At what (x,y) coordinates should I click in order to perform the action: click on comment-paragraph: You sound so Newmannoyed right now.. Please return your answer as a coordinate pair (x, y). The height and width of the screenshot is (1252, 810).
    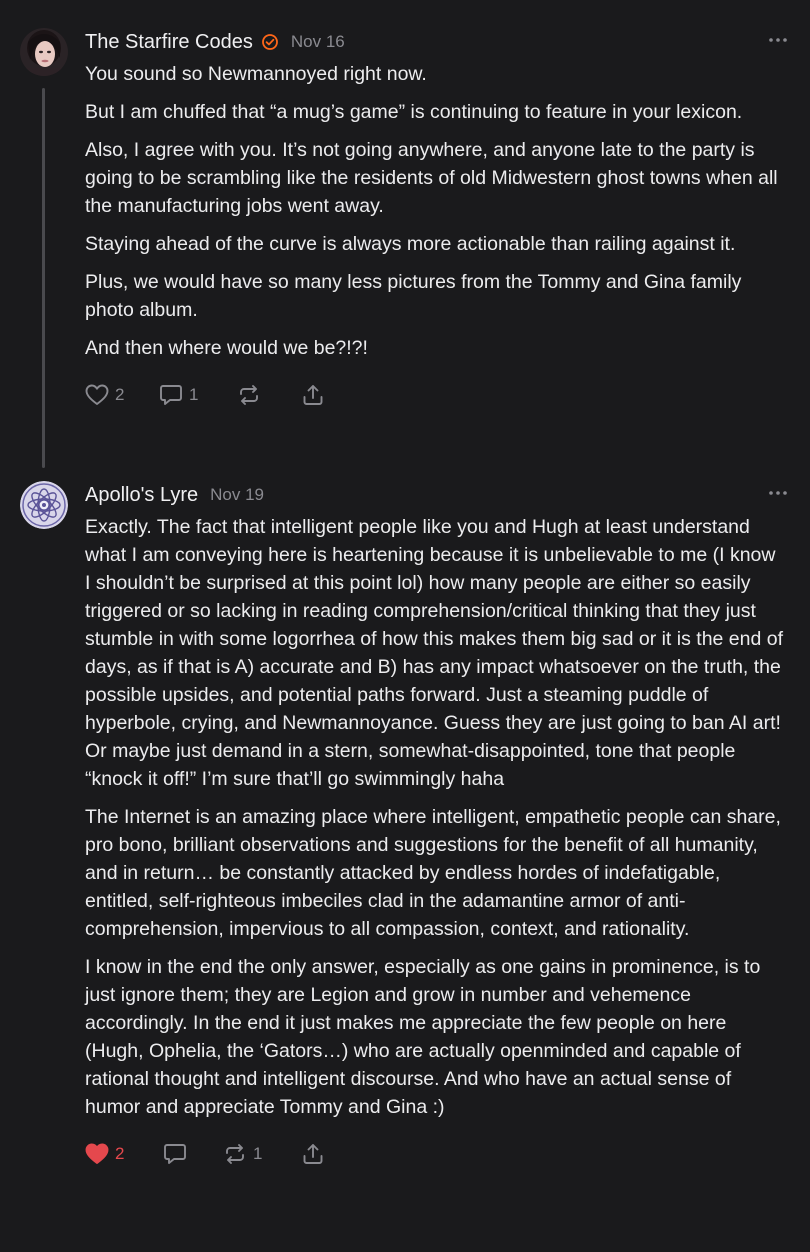
    Looking at the image, I should click on (256, 74).